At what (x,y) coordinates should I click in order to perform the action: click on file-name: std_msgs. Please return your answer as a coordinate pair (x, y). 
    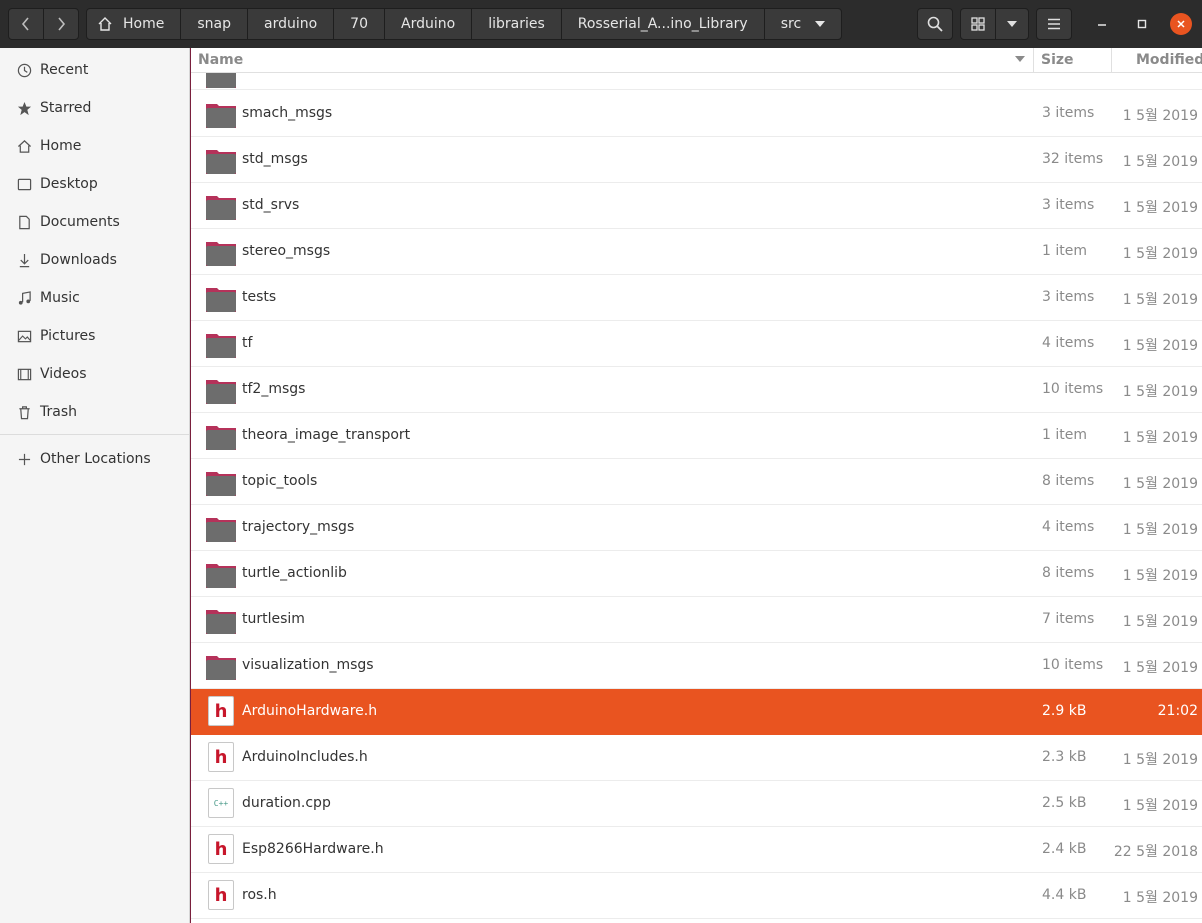
    Looking at the image, I should click on (275, 159).